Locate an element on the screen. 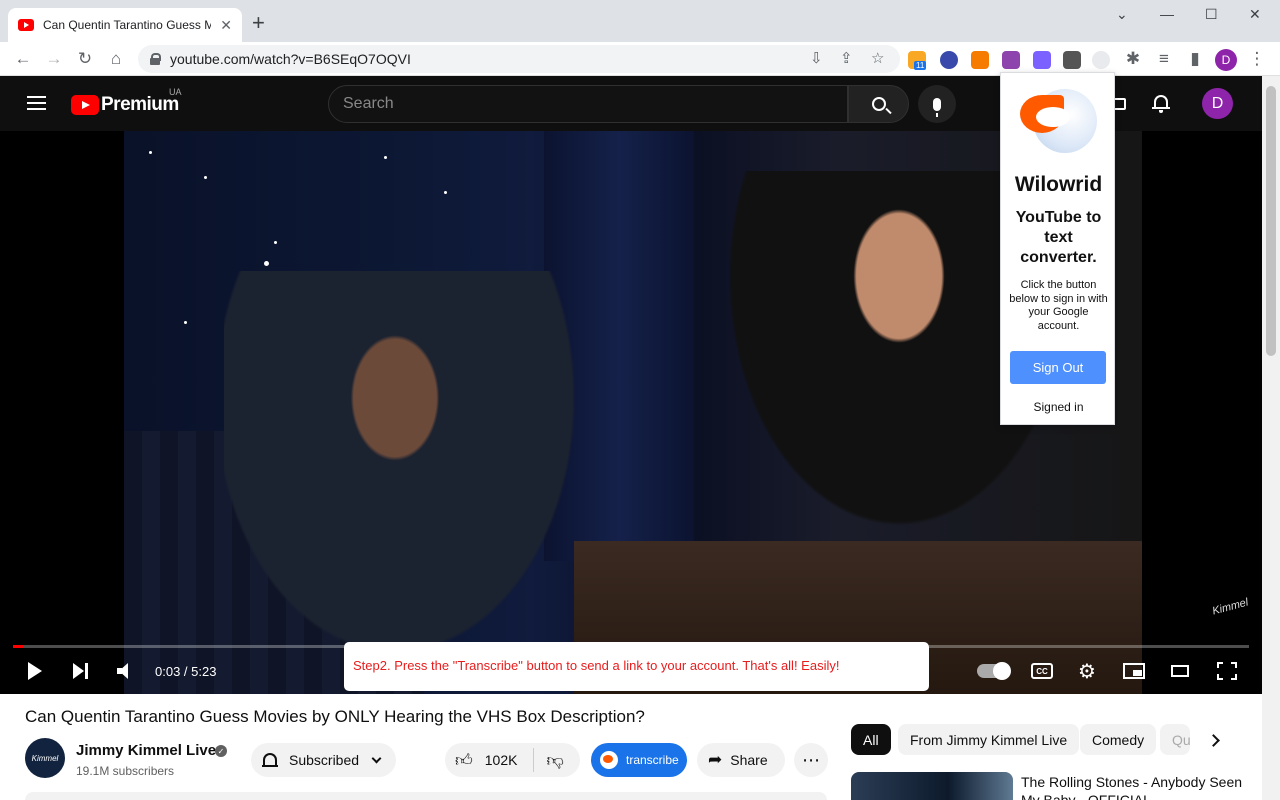  like-divider is located at coordinates (534, 760).